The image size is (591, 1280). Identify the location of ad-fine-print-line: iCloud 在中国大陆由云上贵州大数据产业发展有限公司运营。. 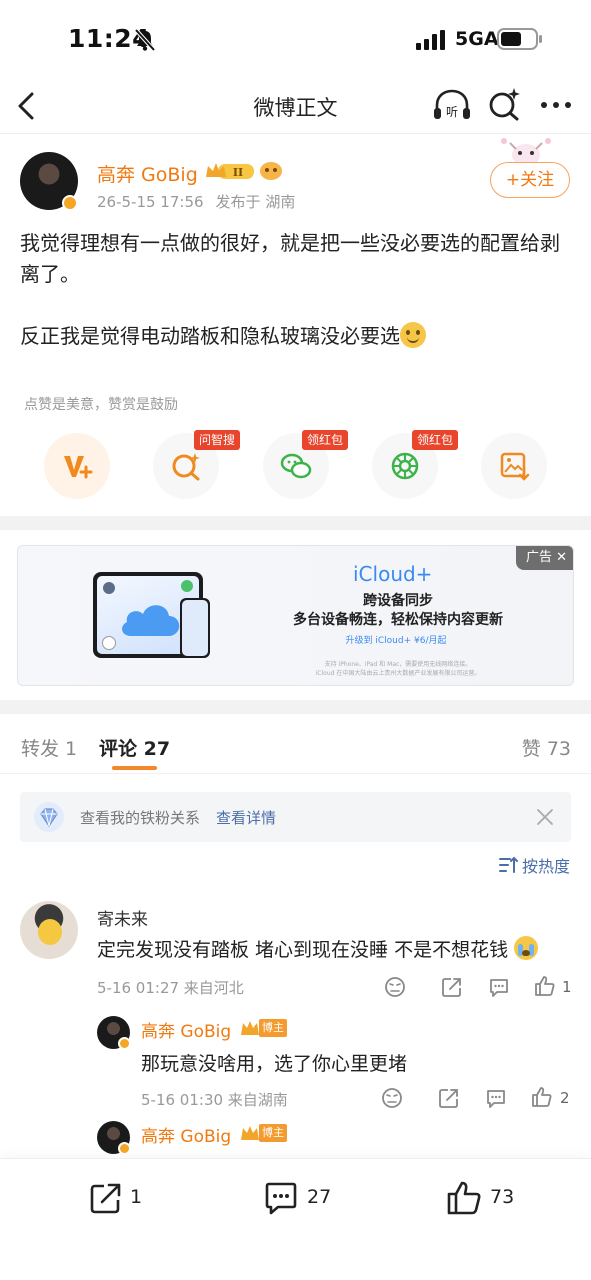
(398, 673).